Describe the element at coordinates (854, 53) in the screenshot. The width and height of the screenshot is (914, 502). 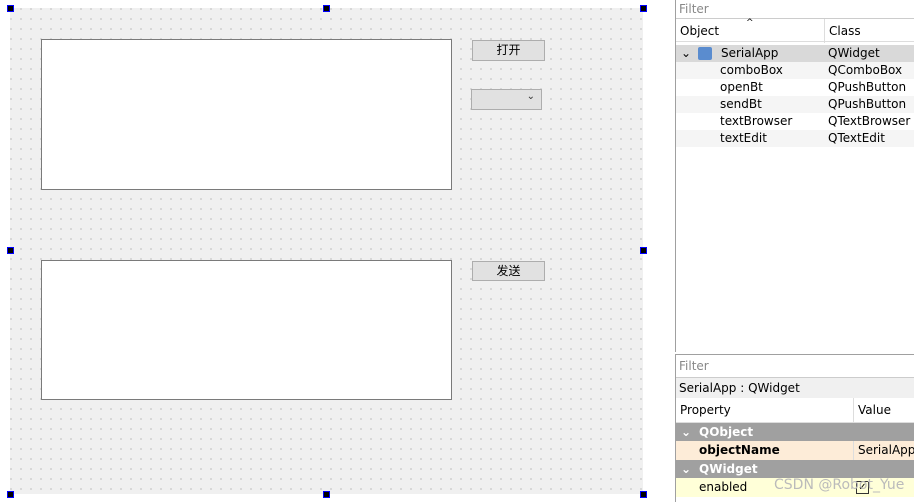
I see `object-class: QWidget` at that location.